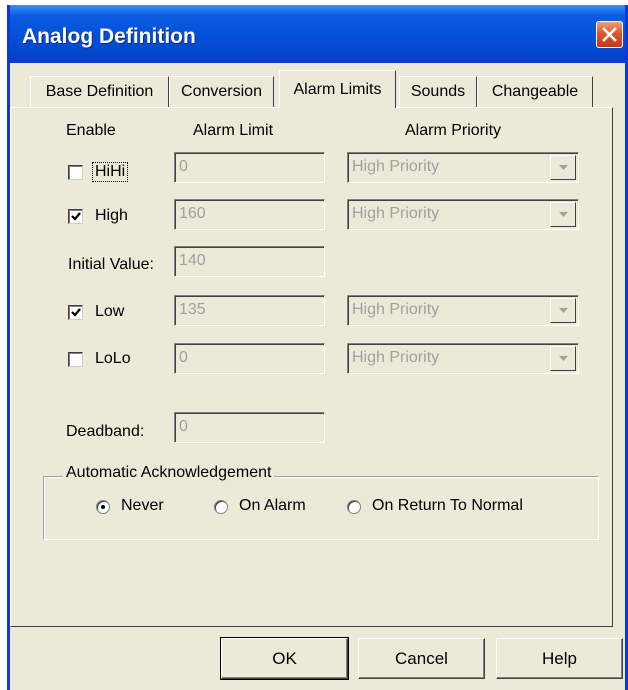 The height and width of the screenshot is (690, 628). I want to click on ok-button: OK, so click(284, 658).